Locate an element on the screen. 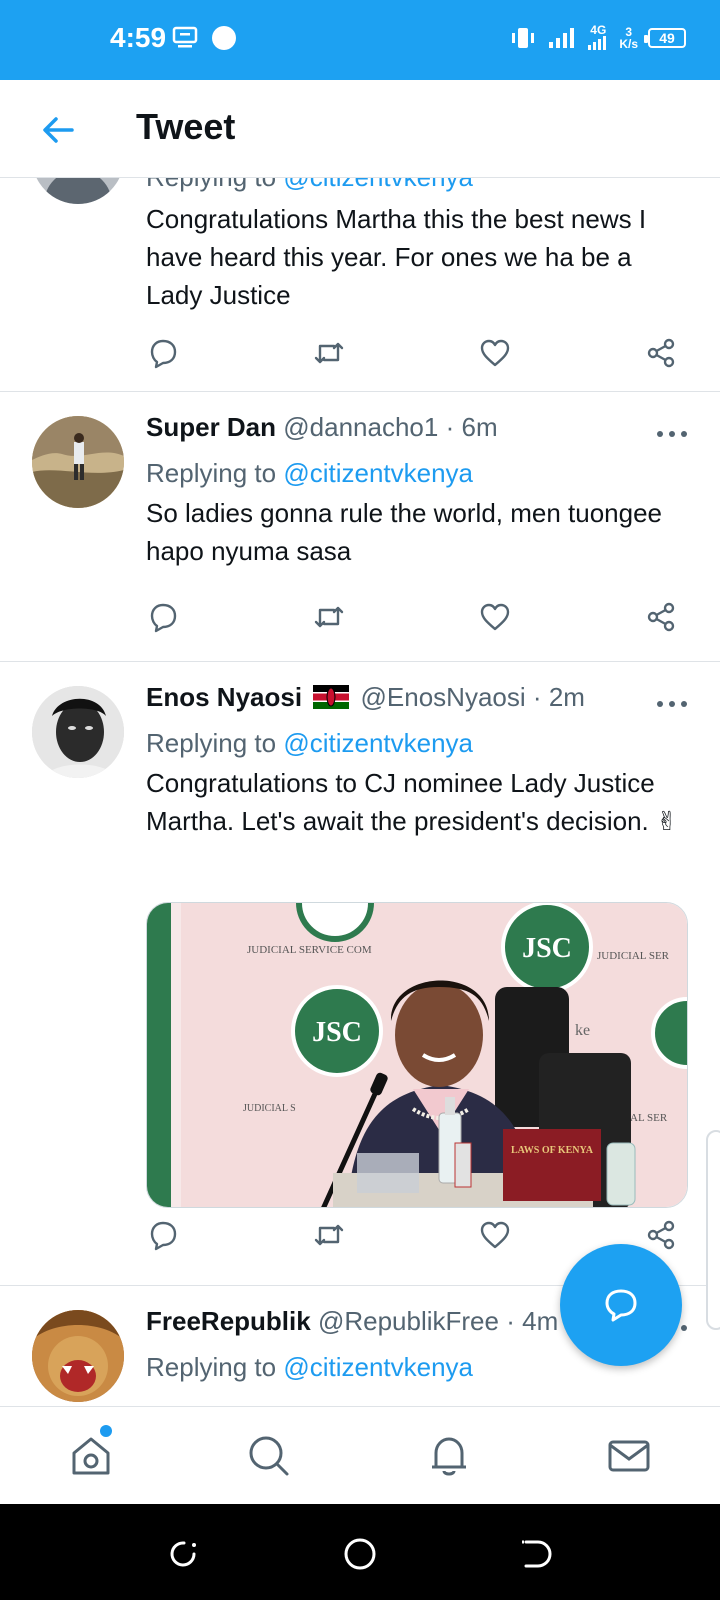 The image size is (720, 1600). network-type-label: 4G is located at coordinates (598, 30).